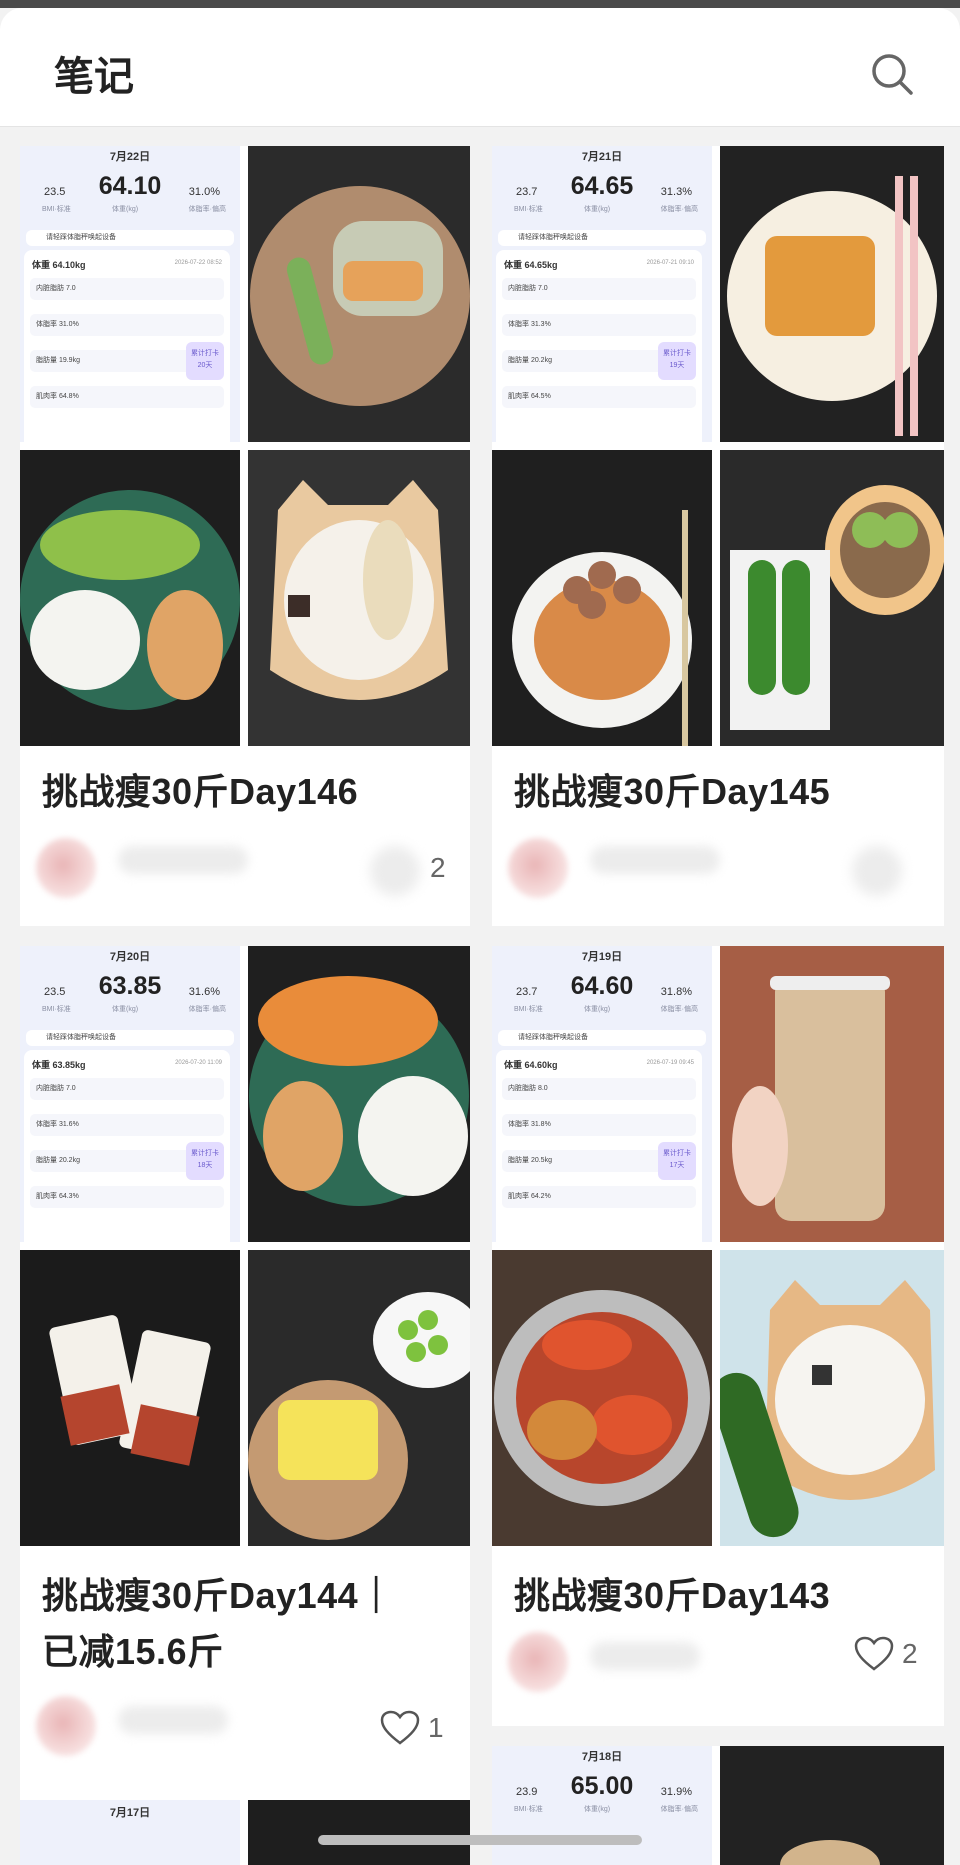 The height and width of the screenshot is (1865, 960). Describe the element at coordinates (480, 67) in the screenshot. I see `app-header: 笔记` at that location.